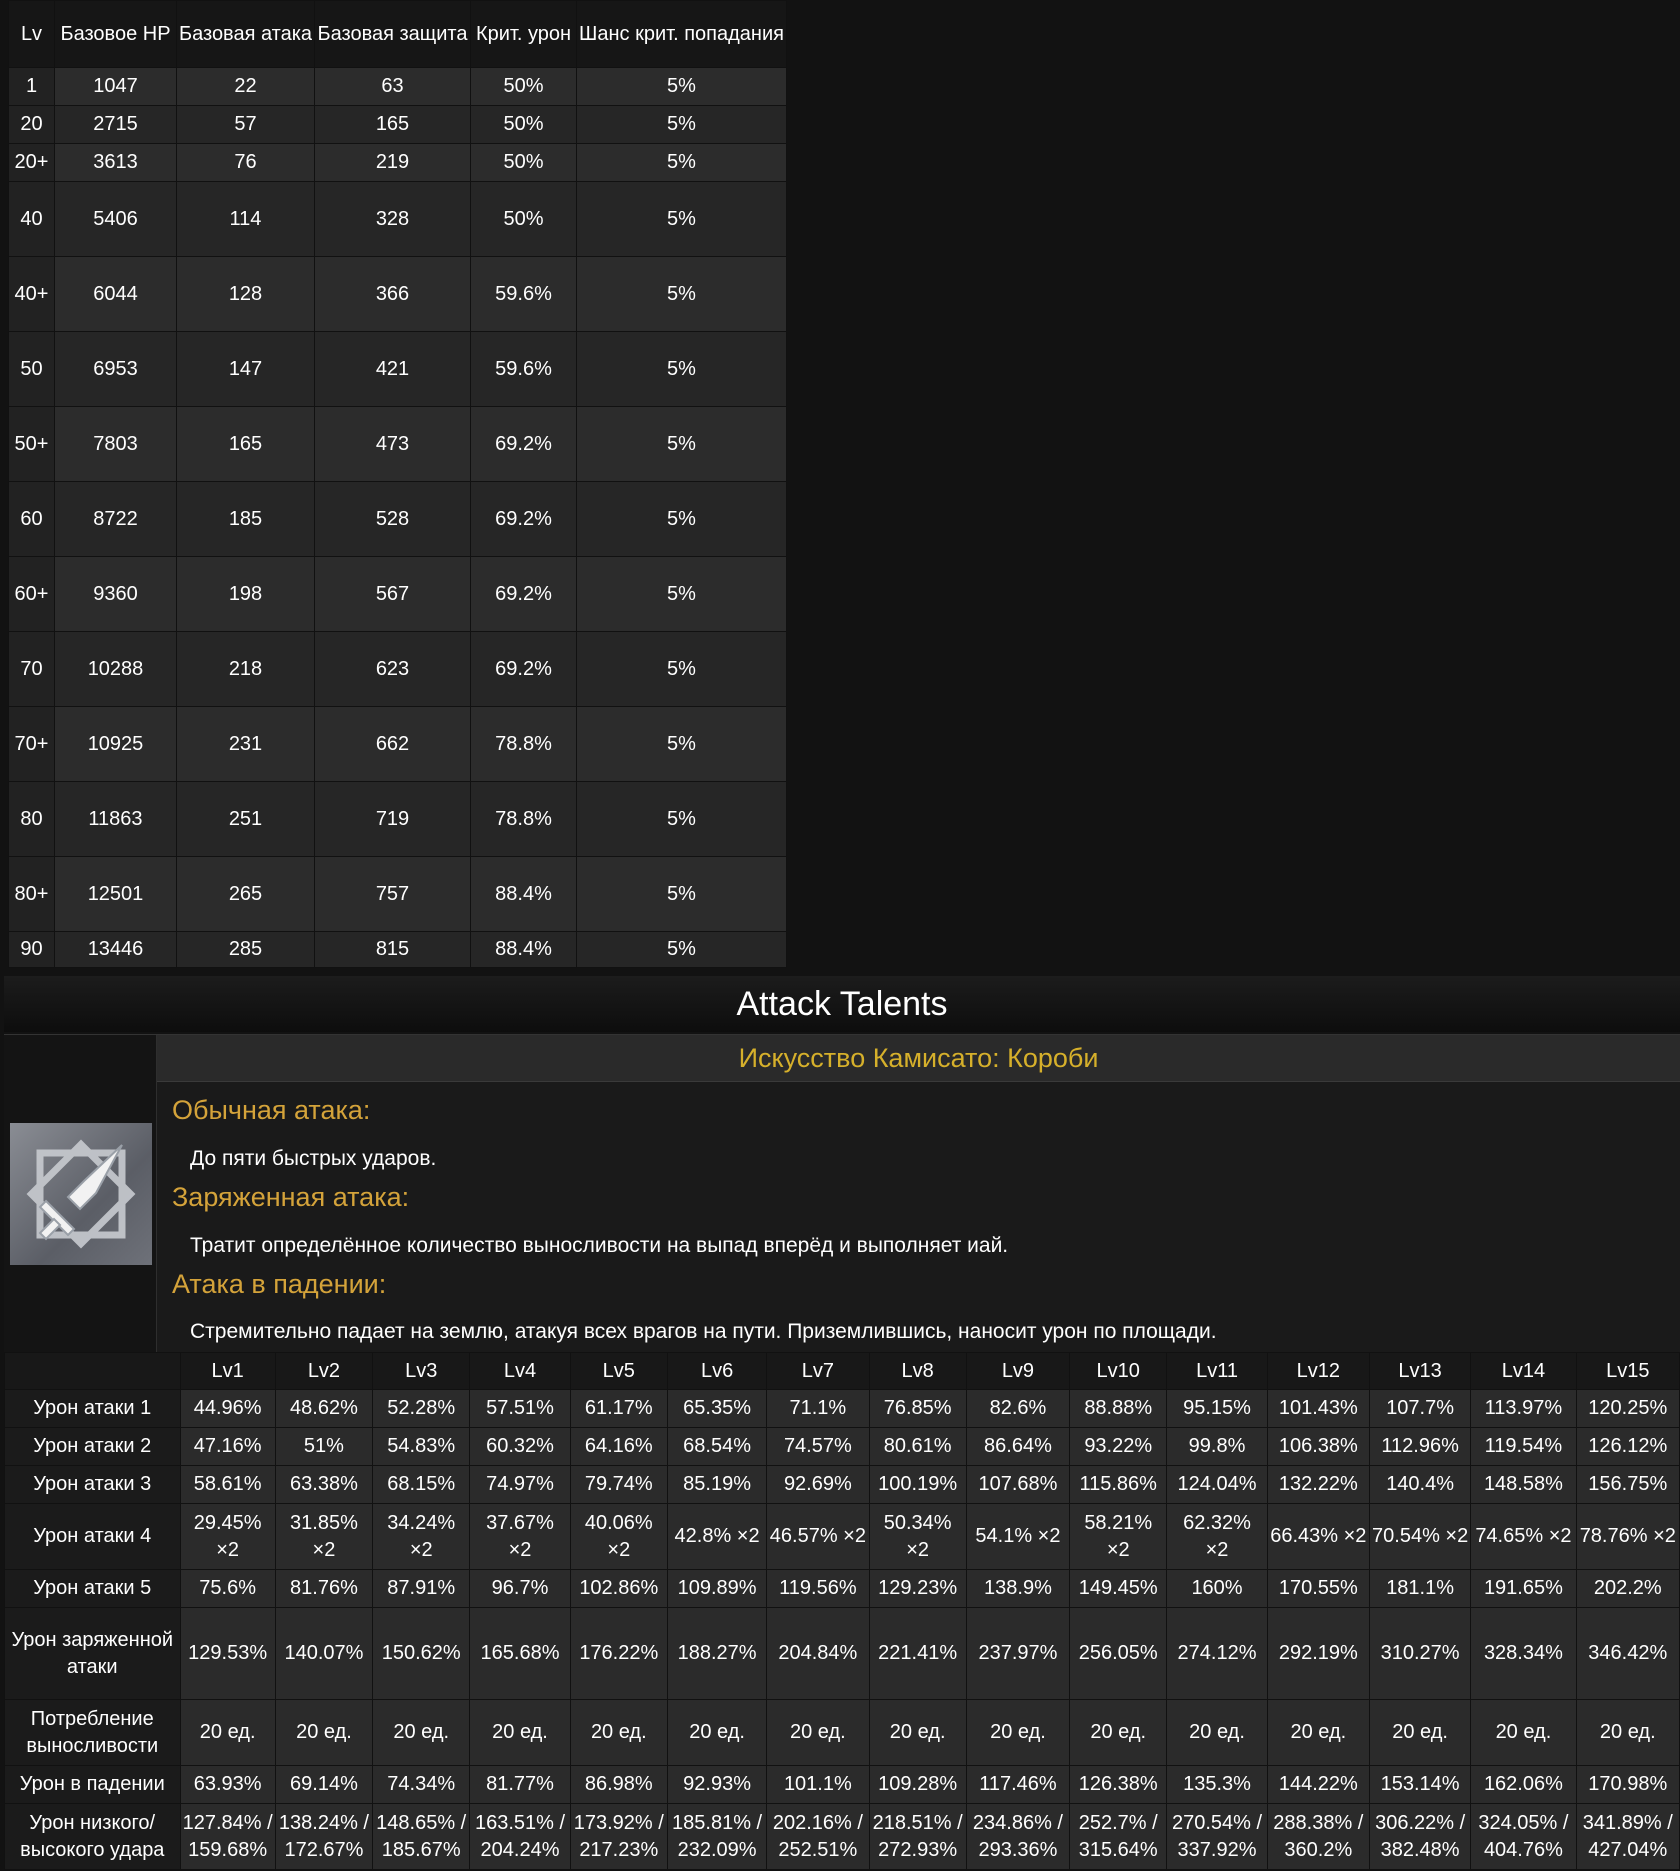  I want to click on stats-level-cell: 60, so click(31, 519).